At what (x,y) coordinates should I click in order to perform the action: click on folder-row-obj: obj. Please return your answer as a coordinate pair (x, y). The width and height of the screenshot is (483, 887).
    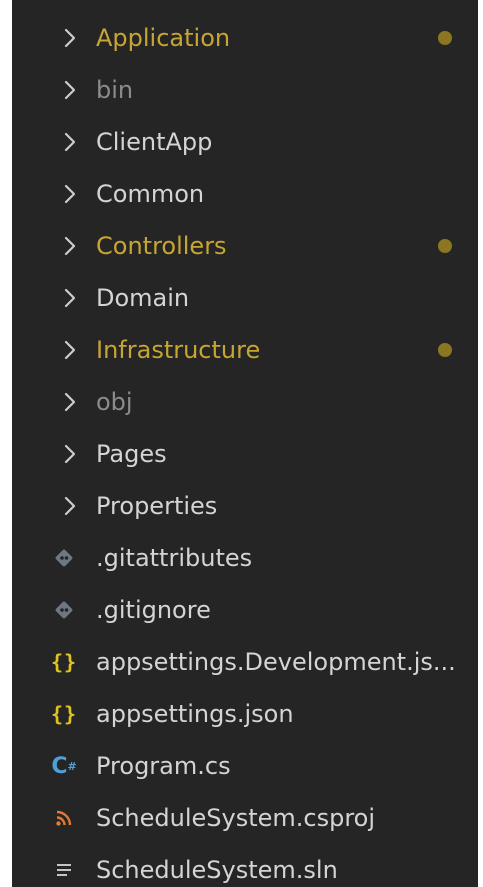
    Looking at the image, I should click on (245, 402).